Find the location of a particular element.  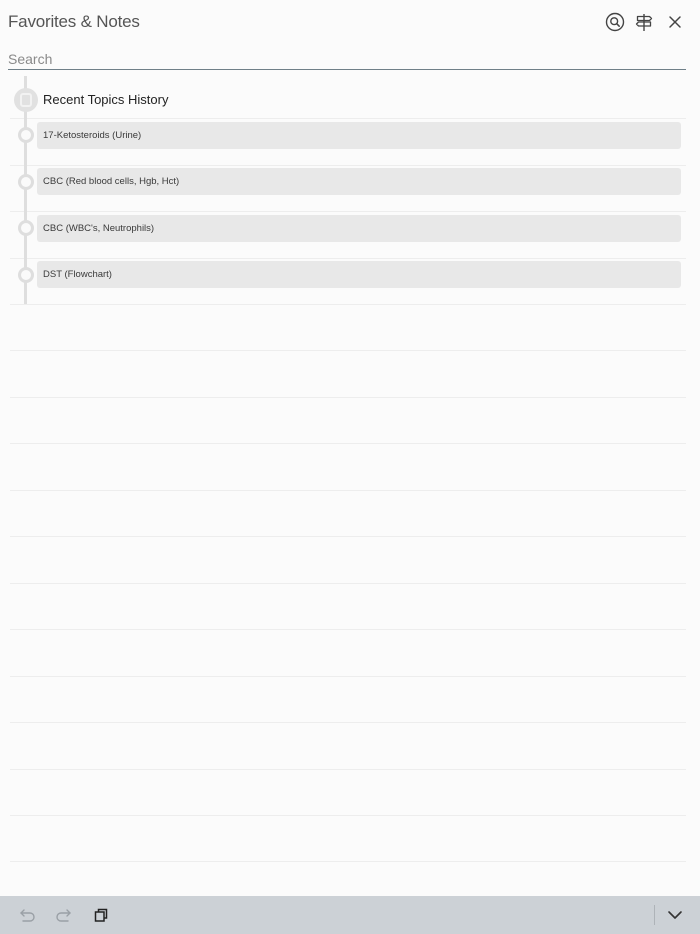

copy-button is located at coordinates (101, 915).